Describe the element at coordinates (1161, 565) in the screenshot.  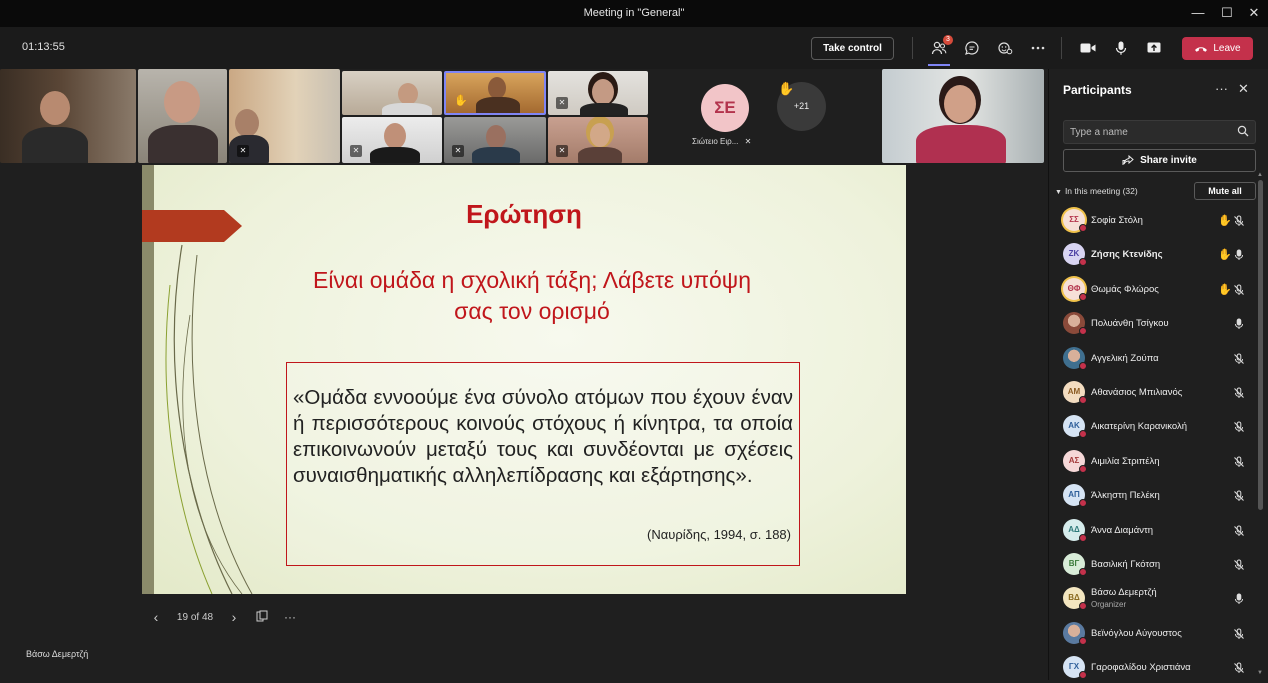
I see `participant-row: ΒΓ Βασιλική Γκότση` at that location.